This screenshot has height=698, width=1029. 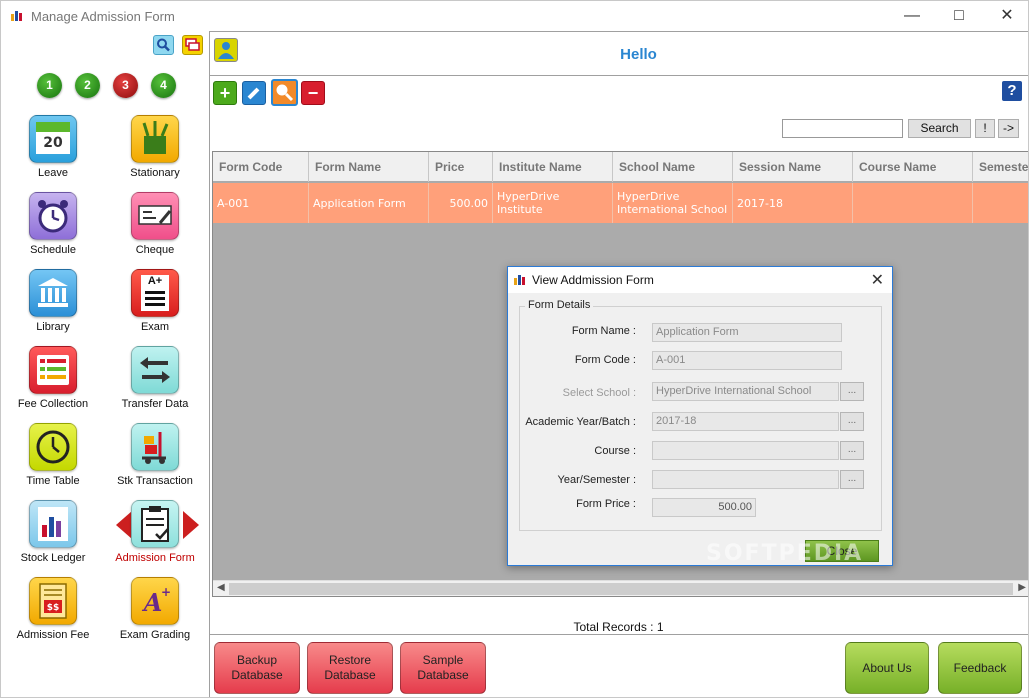 What do you see at coordinates (461, 167) in the screenshot?
I see `column-price: Price` at bounding box center [461, 167].